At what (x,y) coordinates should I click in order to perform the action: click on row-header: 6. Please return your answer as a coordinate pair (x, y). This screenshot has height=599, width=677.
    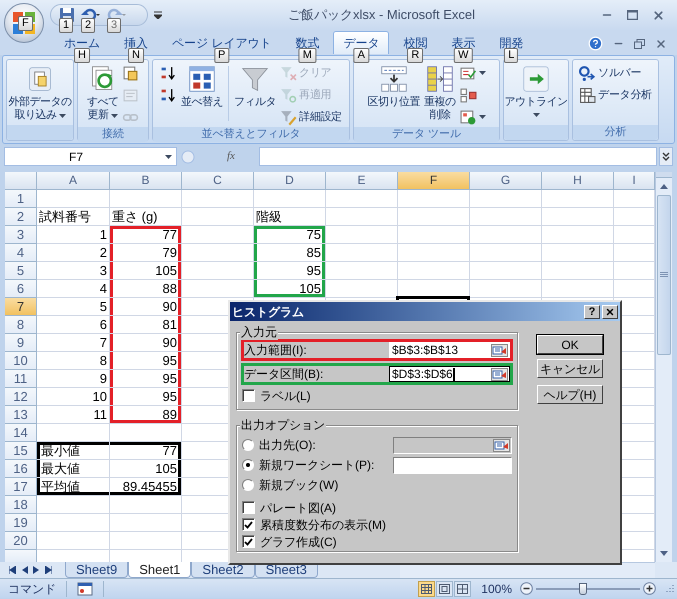
    Looking at the image, I should click on (21, 289).